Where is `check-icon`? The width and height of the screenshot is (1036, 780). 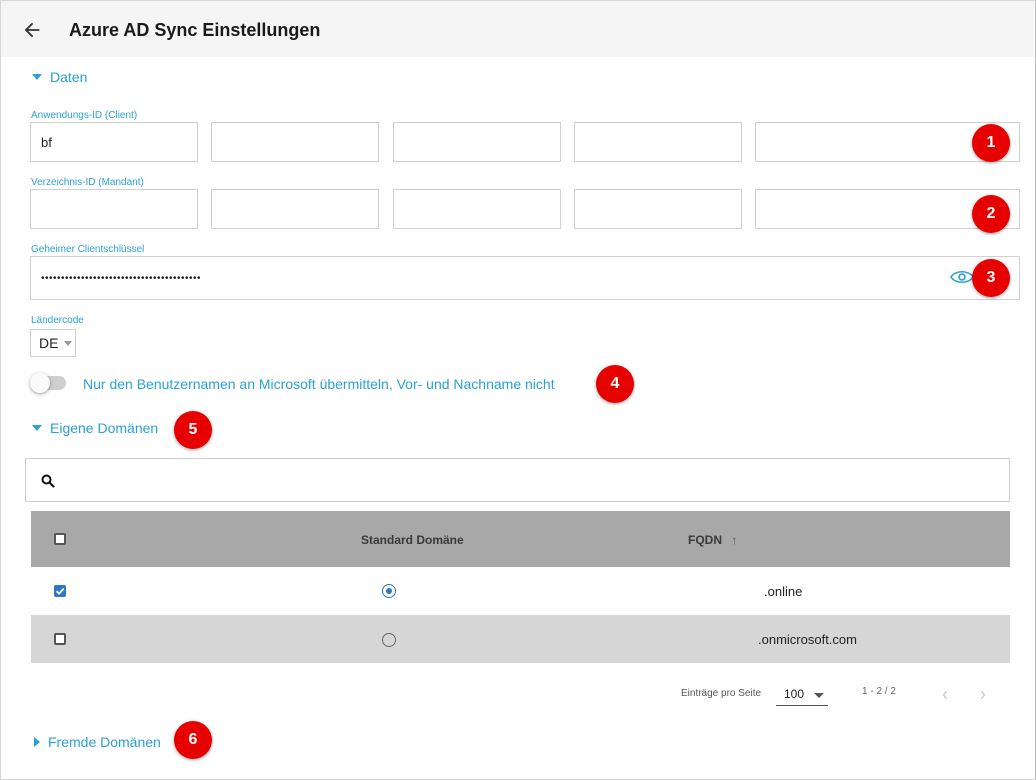
check-icon is located at coordinates (60, 591).